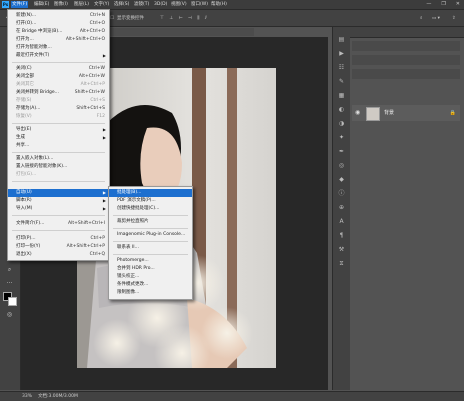 The width and height of the screenshot is (464, 401). Describe the element at coordinates (179, 4) in the screenshot. I see `menu-view: 视图(V)` at that location.